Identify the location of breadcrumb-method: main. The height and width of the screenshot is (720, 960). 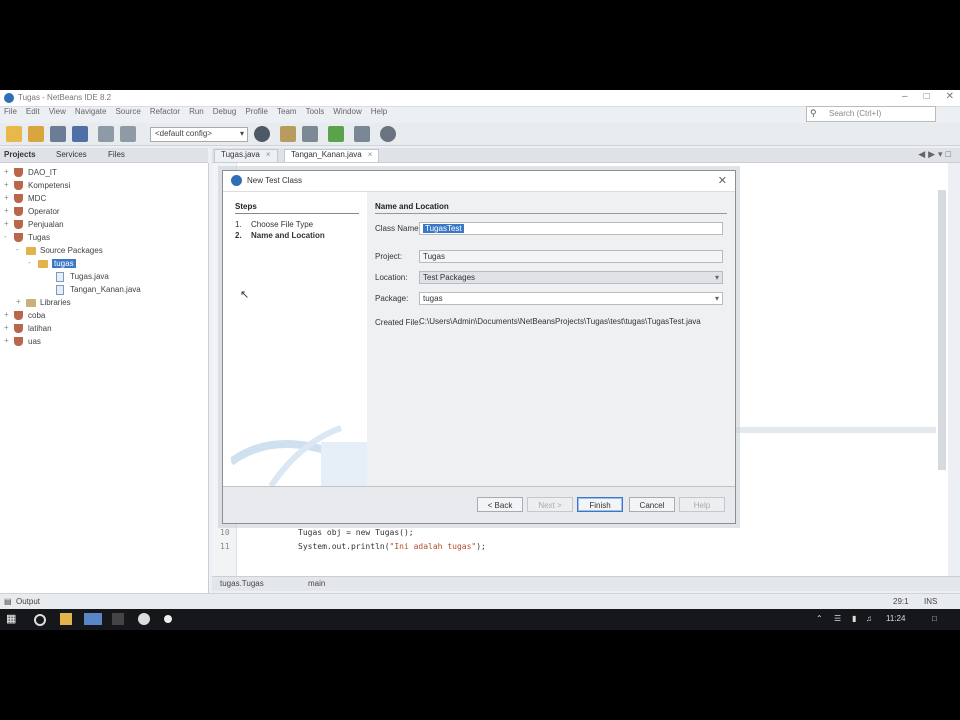
(316, 583).